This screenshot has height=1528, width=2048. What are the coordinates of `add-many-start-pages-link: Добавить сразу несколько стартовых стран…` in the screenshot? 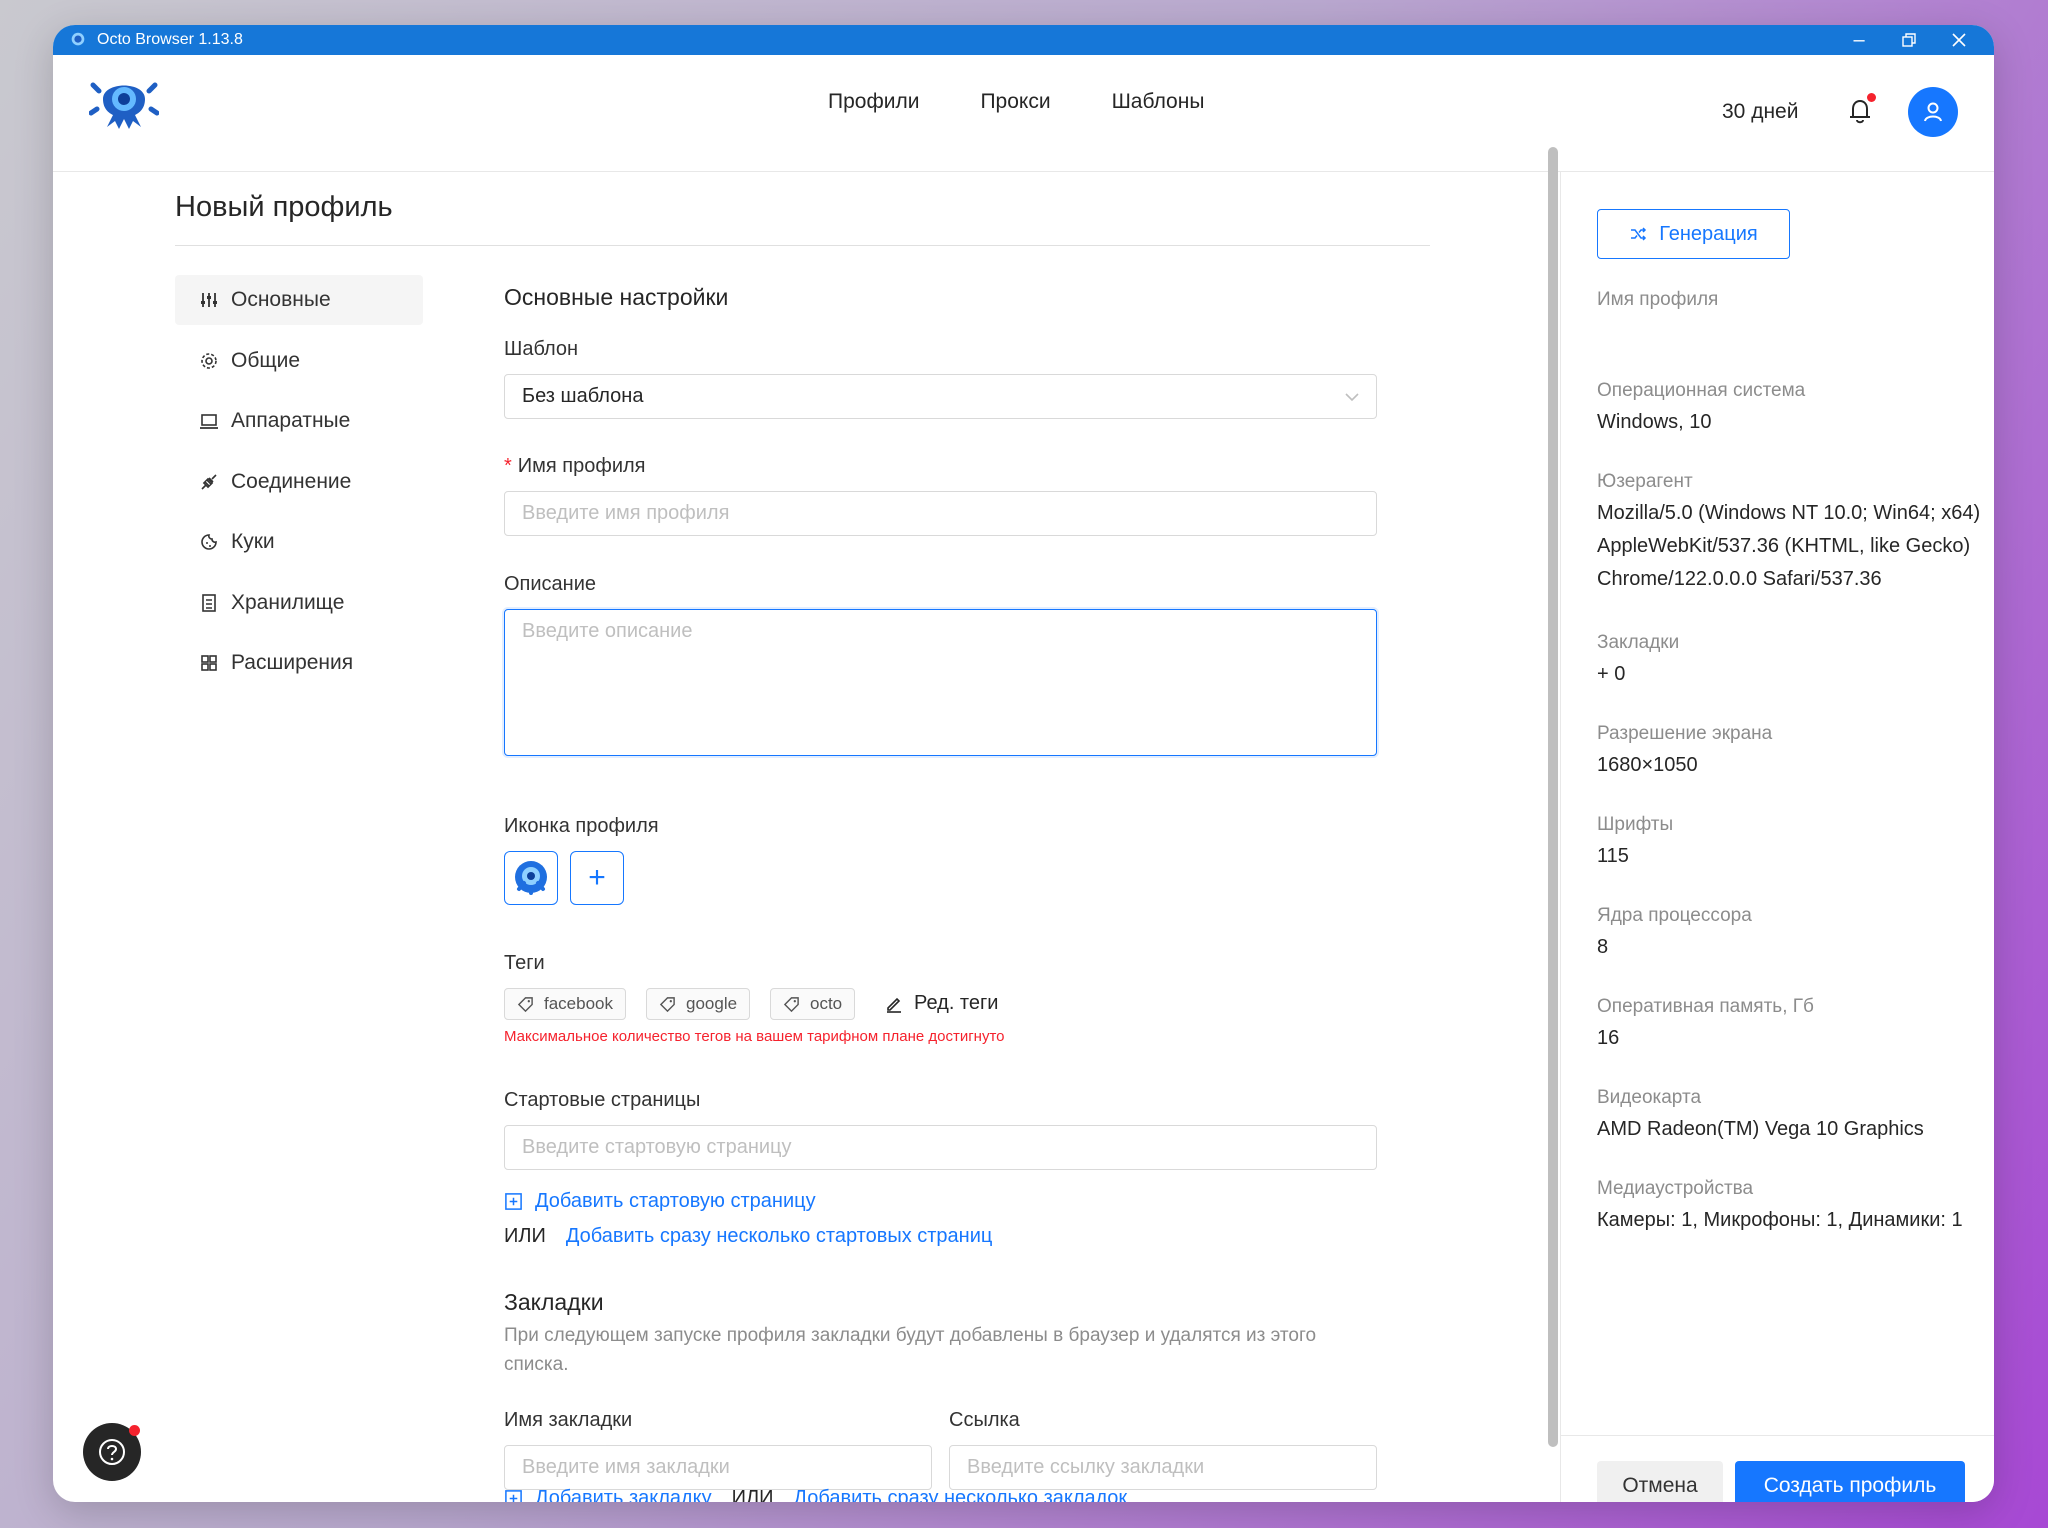 It's located at (779, 1236).